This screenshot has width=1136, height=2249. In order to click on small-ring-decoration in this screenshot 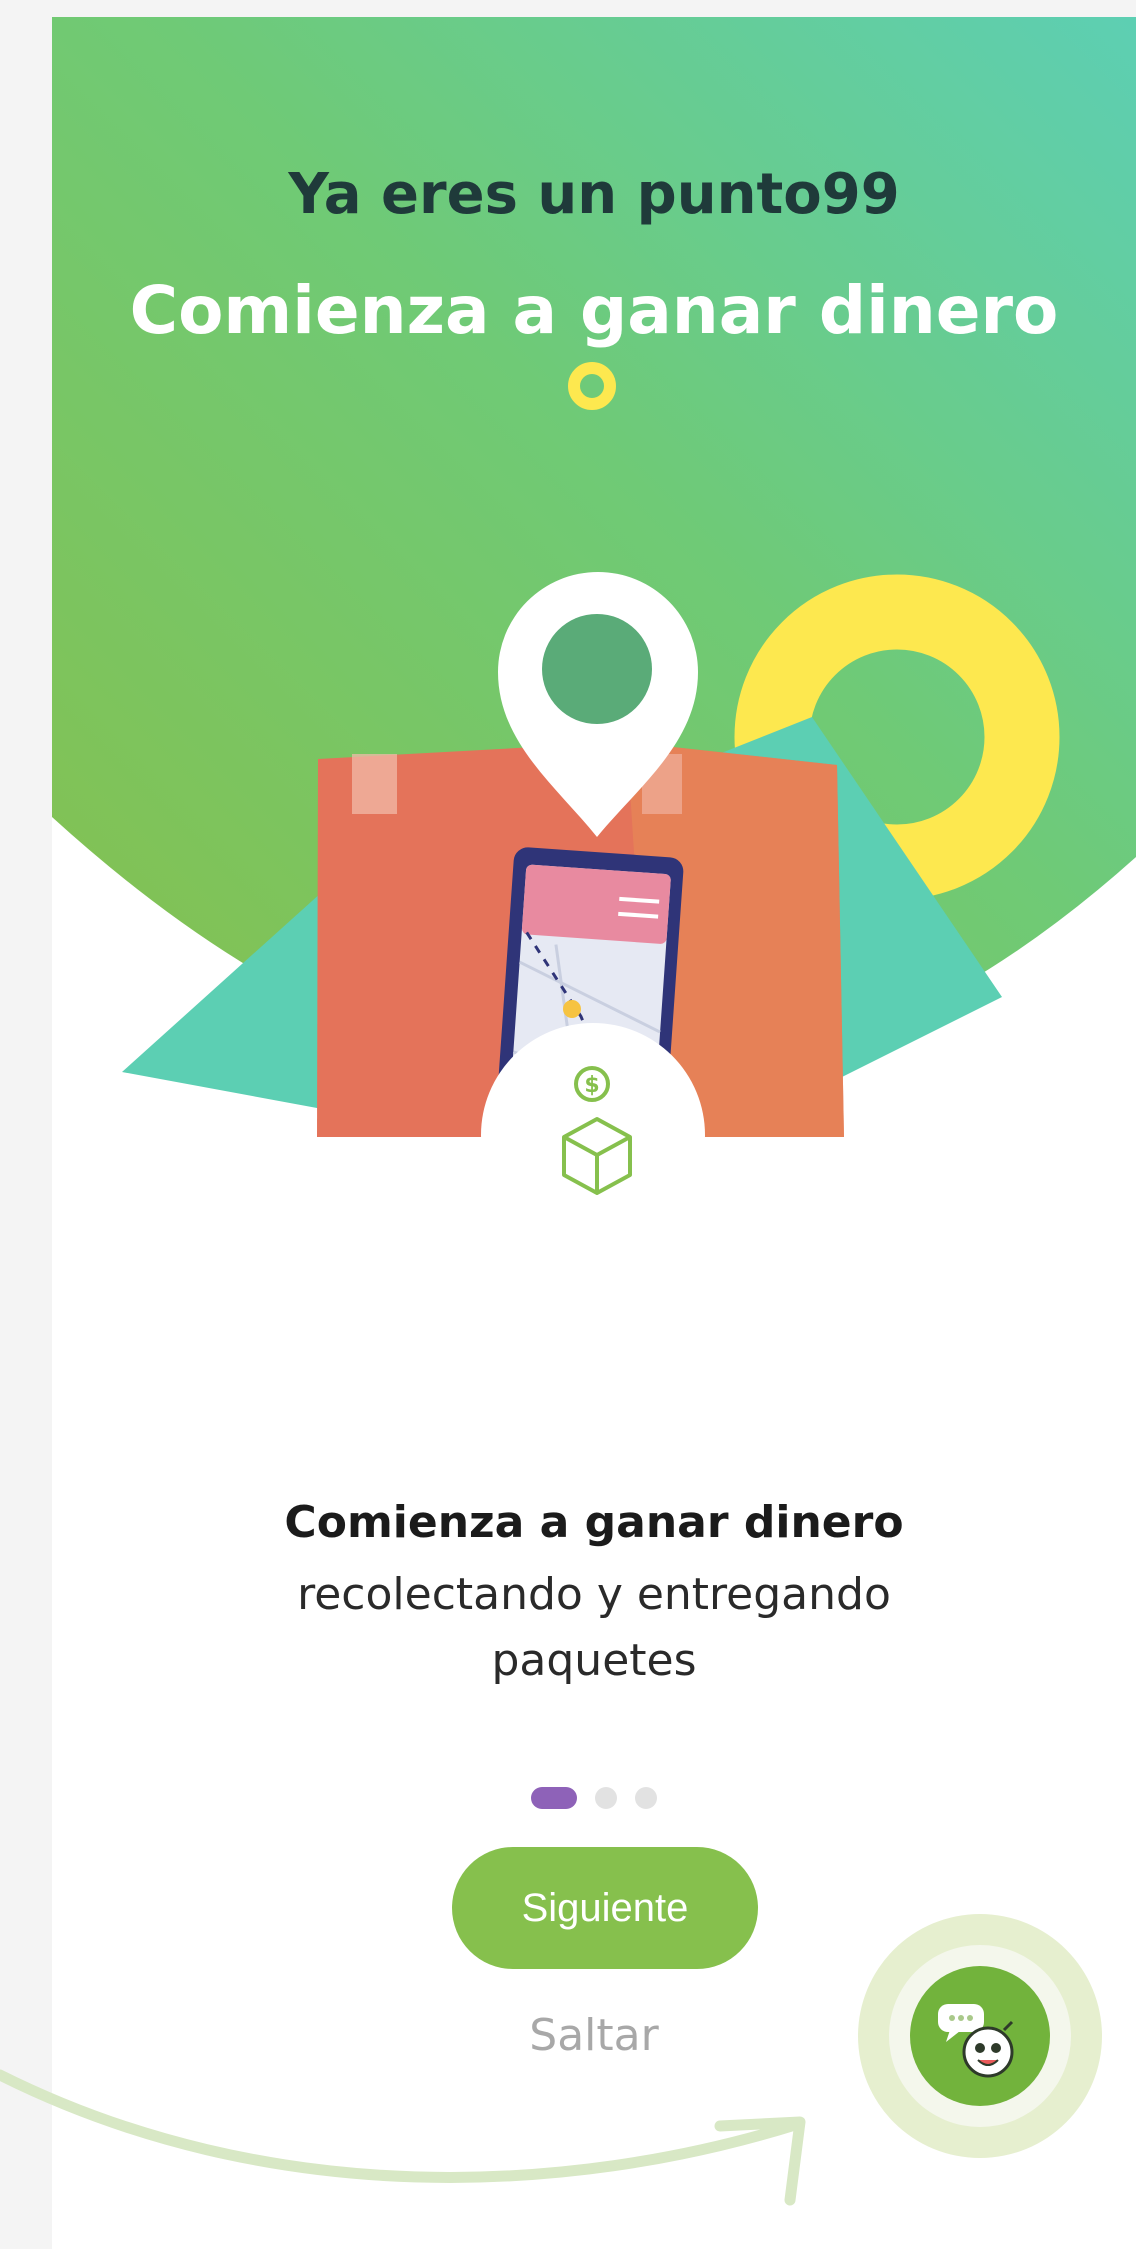, I will do `click(592, 386)`.